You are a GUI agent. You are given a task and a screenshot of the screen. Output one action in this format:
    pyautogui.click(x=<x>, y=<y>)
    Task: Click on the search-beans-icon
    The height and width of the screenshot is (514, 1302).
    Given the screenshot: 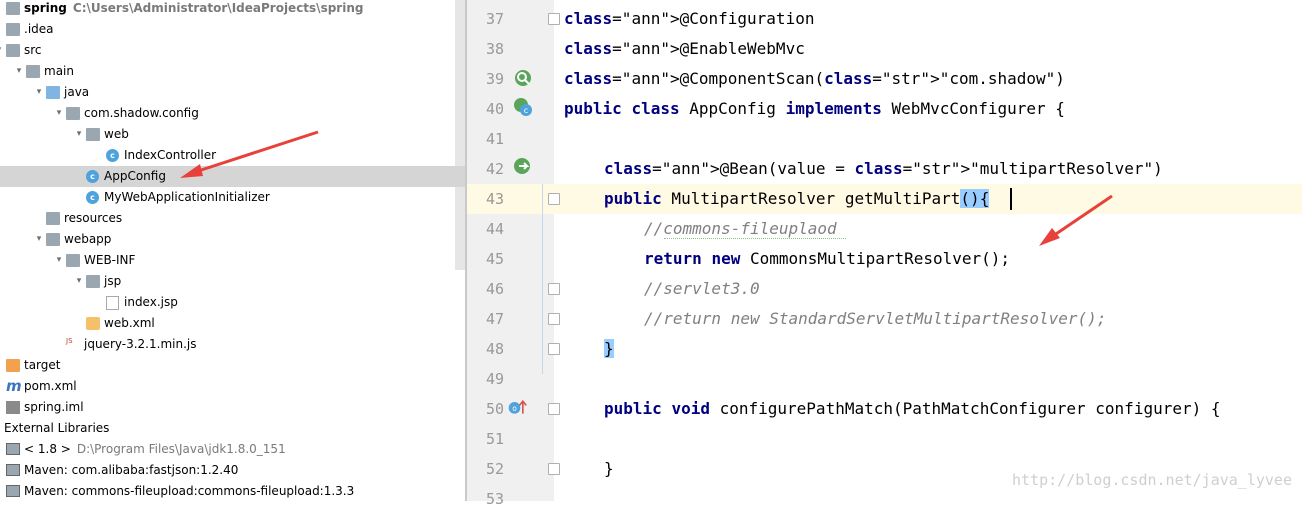 What is the action you would take?
    pyautogui.click(x=523, y=78)
    